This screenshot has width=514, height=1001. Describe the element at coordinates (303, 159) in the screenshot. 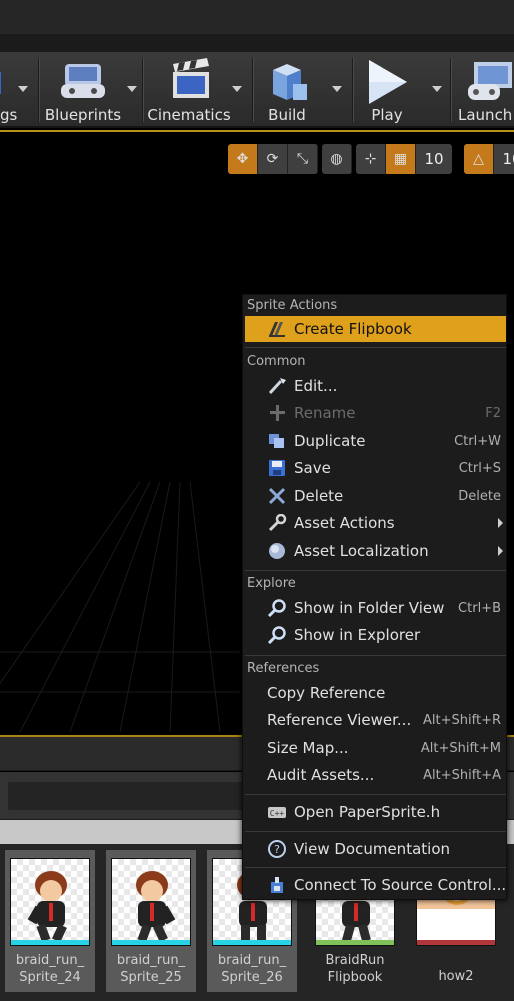

I see `scale-tool-icon: ⤡` at that location.